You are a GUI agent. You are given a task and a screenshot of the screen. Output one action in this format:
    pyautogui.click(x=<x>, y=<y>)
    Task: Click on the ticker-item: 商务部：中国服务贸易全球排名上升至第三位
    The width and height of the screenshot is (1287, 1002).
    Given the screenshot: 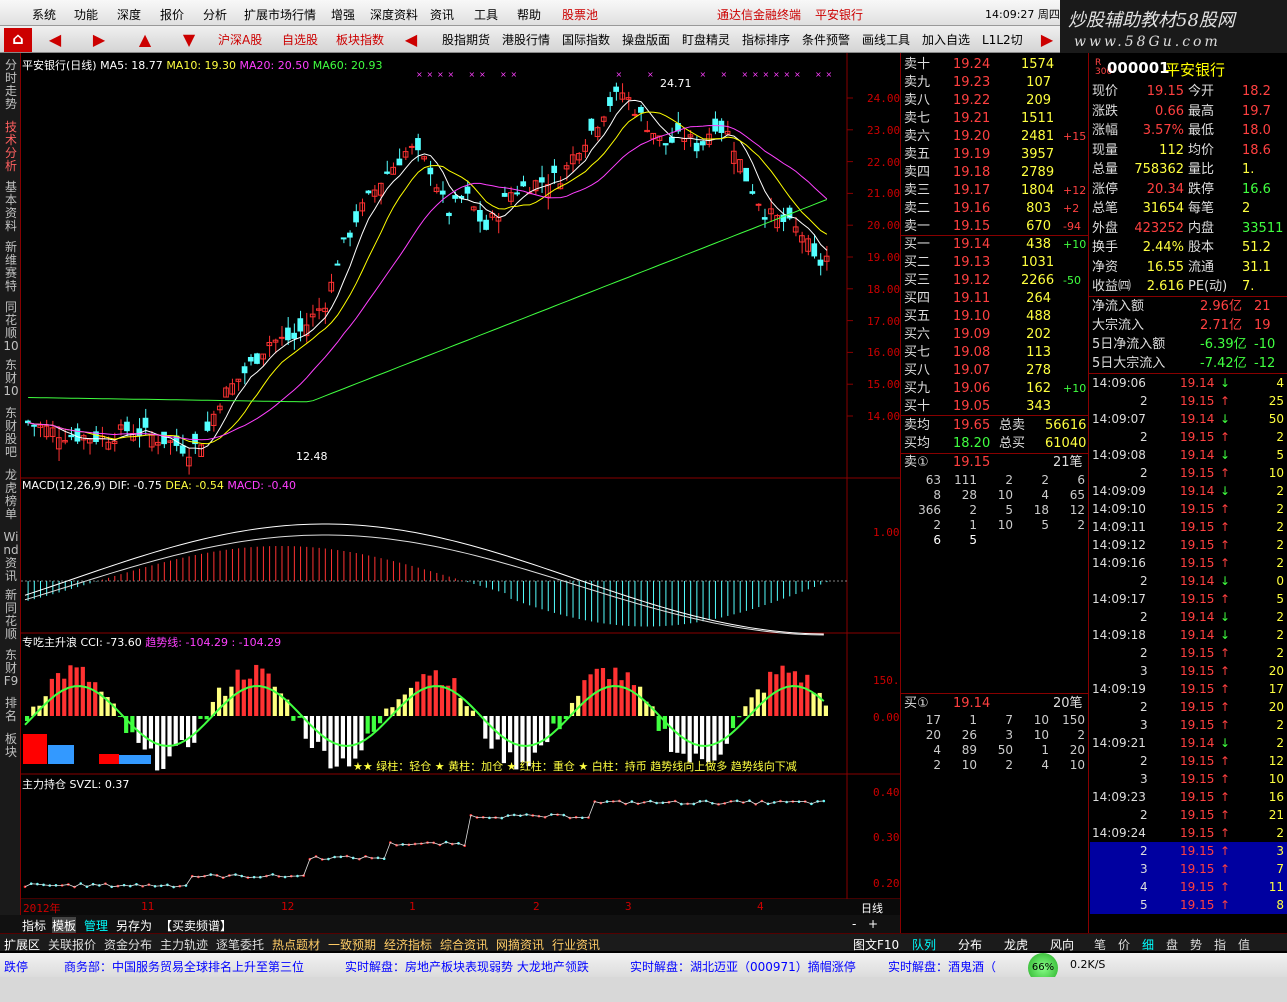 What is the action you would take?
    pyautogui.click(x=184, y=966)
    